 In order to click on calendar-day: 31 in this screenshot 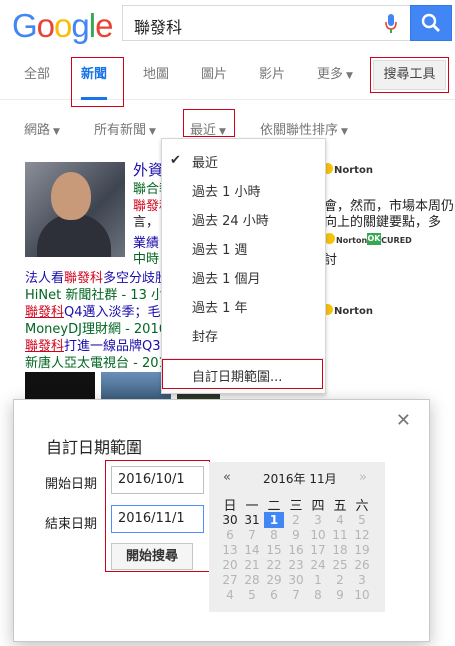, I will do `click(252, 520)`.